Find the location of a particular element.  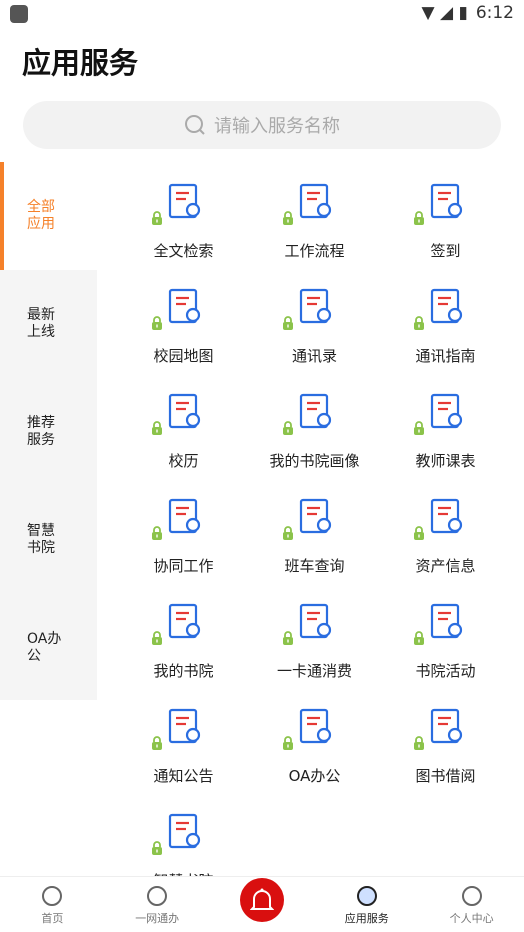

service-item: 教师课表 is located at coordinates (445, 440).